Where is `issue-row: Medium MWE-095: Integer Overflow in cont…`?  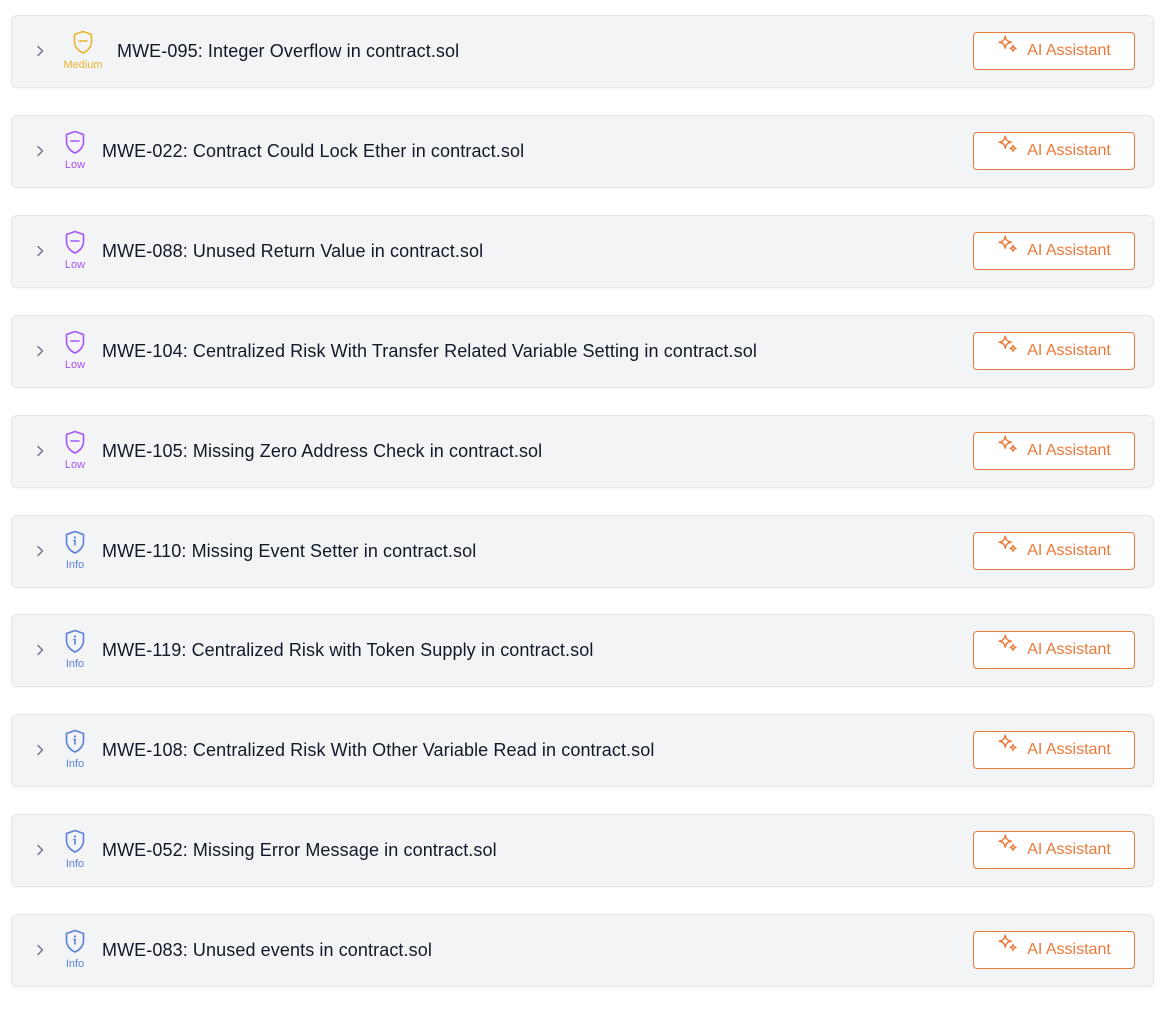
issue-row: Medium MWE-095: Integer Overflow in cont… is located at coordinates (582, 51).